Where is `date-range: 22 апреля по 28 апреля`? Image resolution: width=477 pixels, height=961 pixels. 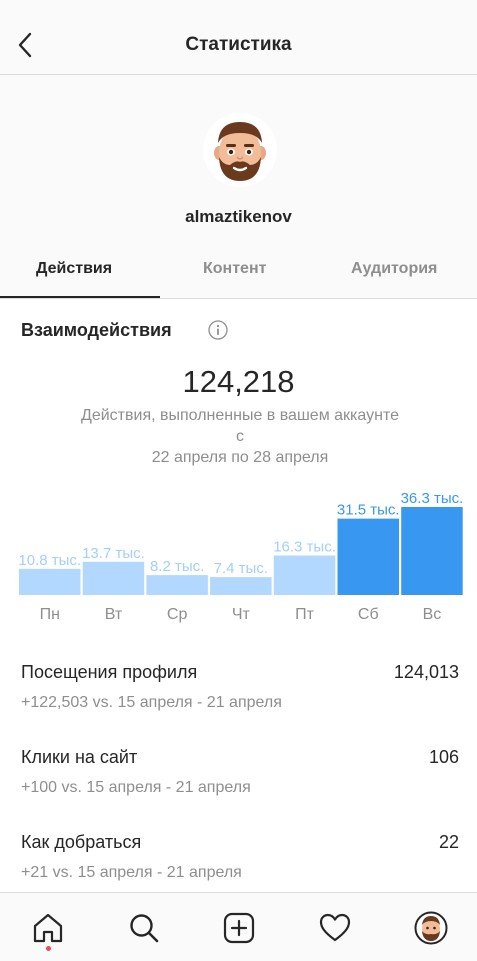
date-range: 22 апреля по 28 апреля is located at coordinates (240, 457).